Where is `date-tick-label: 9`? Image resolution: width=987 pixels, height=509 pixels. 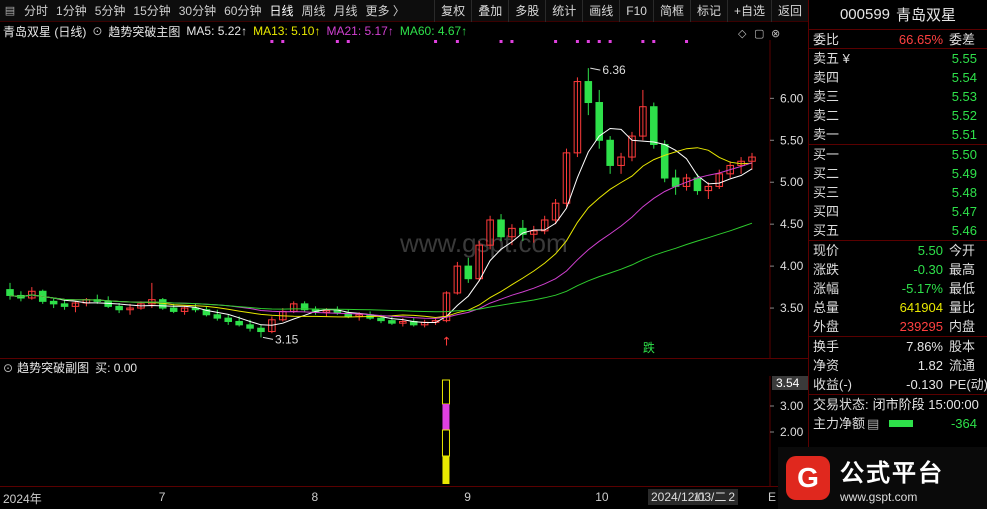 date-tick-label: 9 is located at coordinates (467, 497).